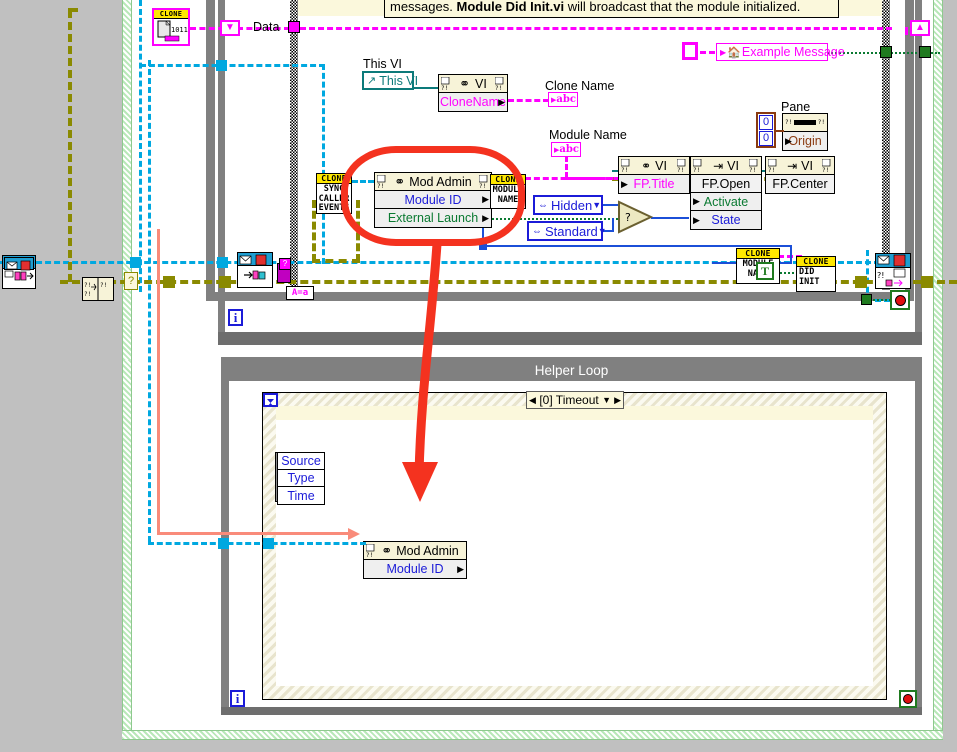 This screenshot has width=957, height=752. What do you see at coordinates (723, 52) in the screenshot?
I see `msg-in-terminal-icon: ▶` at bounding box center [723, 52].